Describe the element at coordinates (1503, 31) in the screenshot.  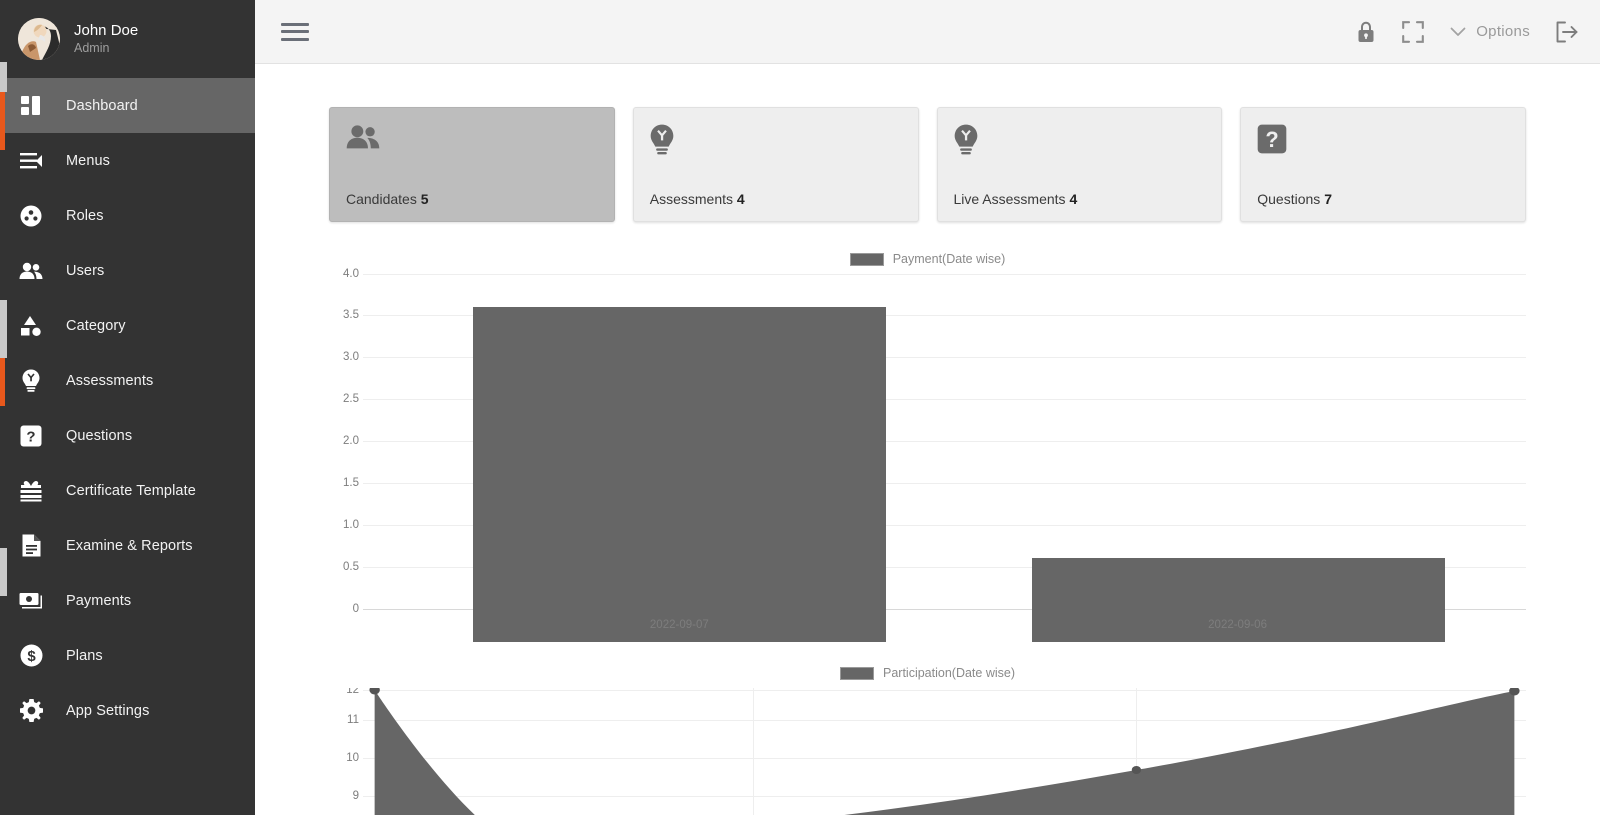
I see `options-label: Options` at that location.